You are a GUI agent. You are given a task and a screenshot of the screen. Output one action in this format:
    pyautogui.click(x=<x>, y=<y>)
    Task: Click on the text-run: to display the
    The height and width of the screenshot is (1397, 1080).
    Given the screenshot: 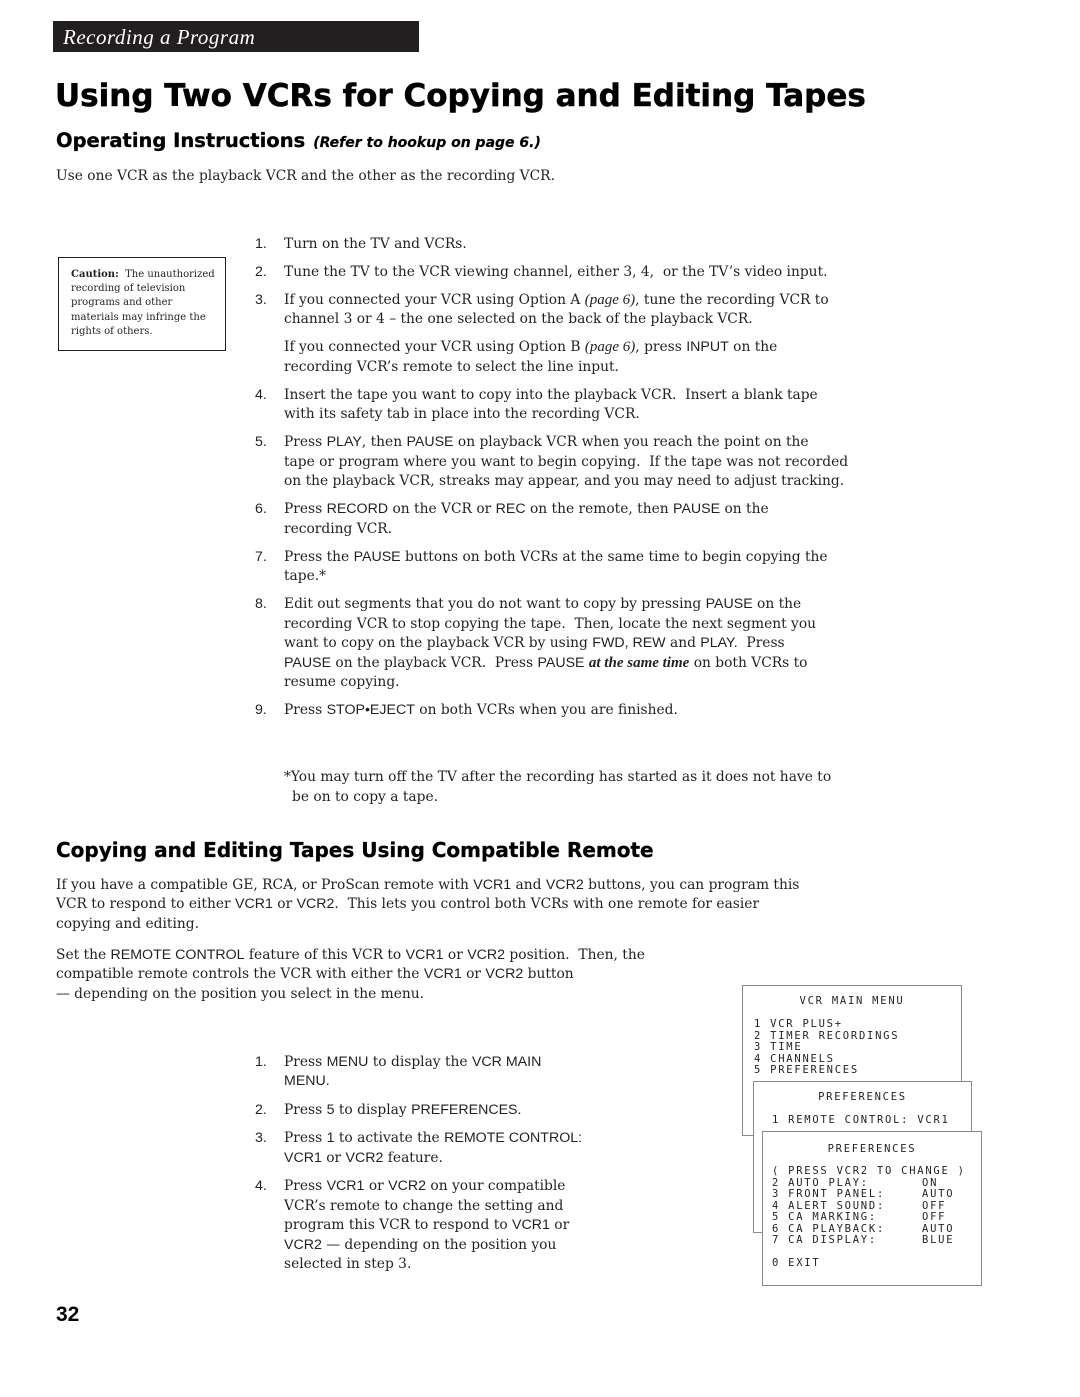 What is the action you would take?
    pyautogui.click(x=420, y=1061)
    